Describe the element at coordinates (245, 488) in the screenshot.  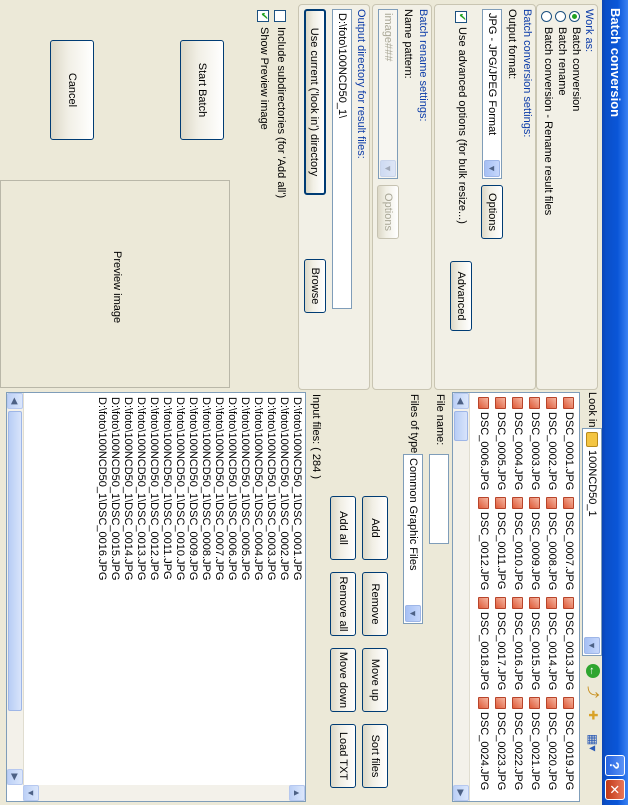
I see `list-item: D:\foto\100NCD50_1\DSC_0005.JPG` at that location.